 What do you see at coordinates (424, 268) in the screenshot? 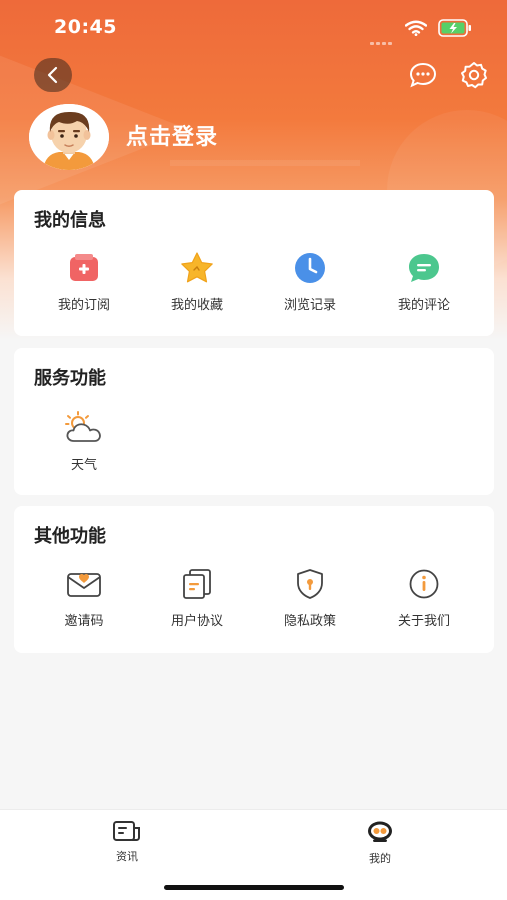
I see `comment-icon` at bounding box center [424, 268].